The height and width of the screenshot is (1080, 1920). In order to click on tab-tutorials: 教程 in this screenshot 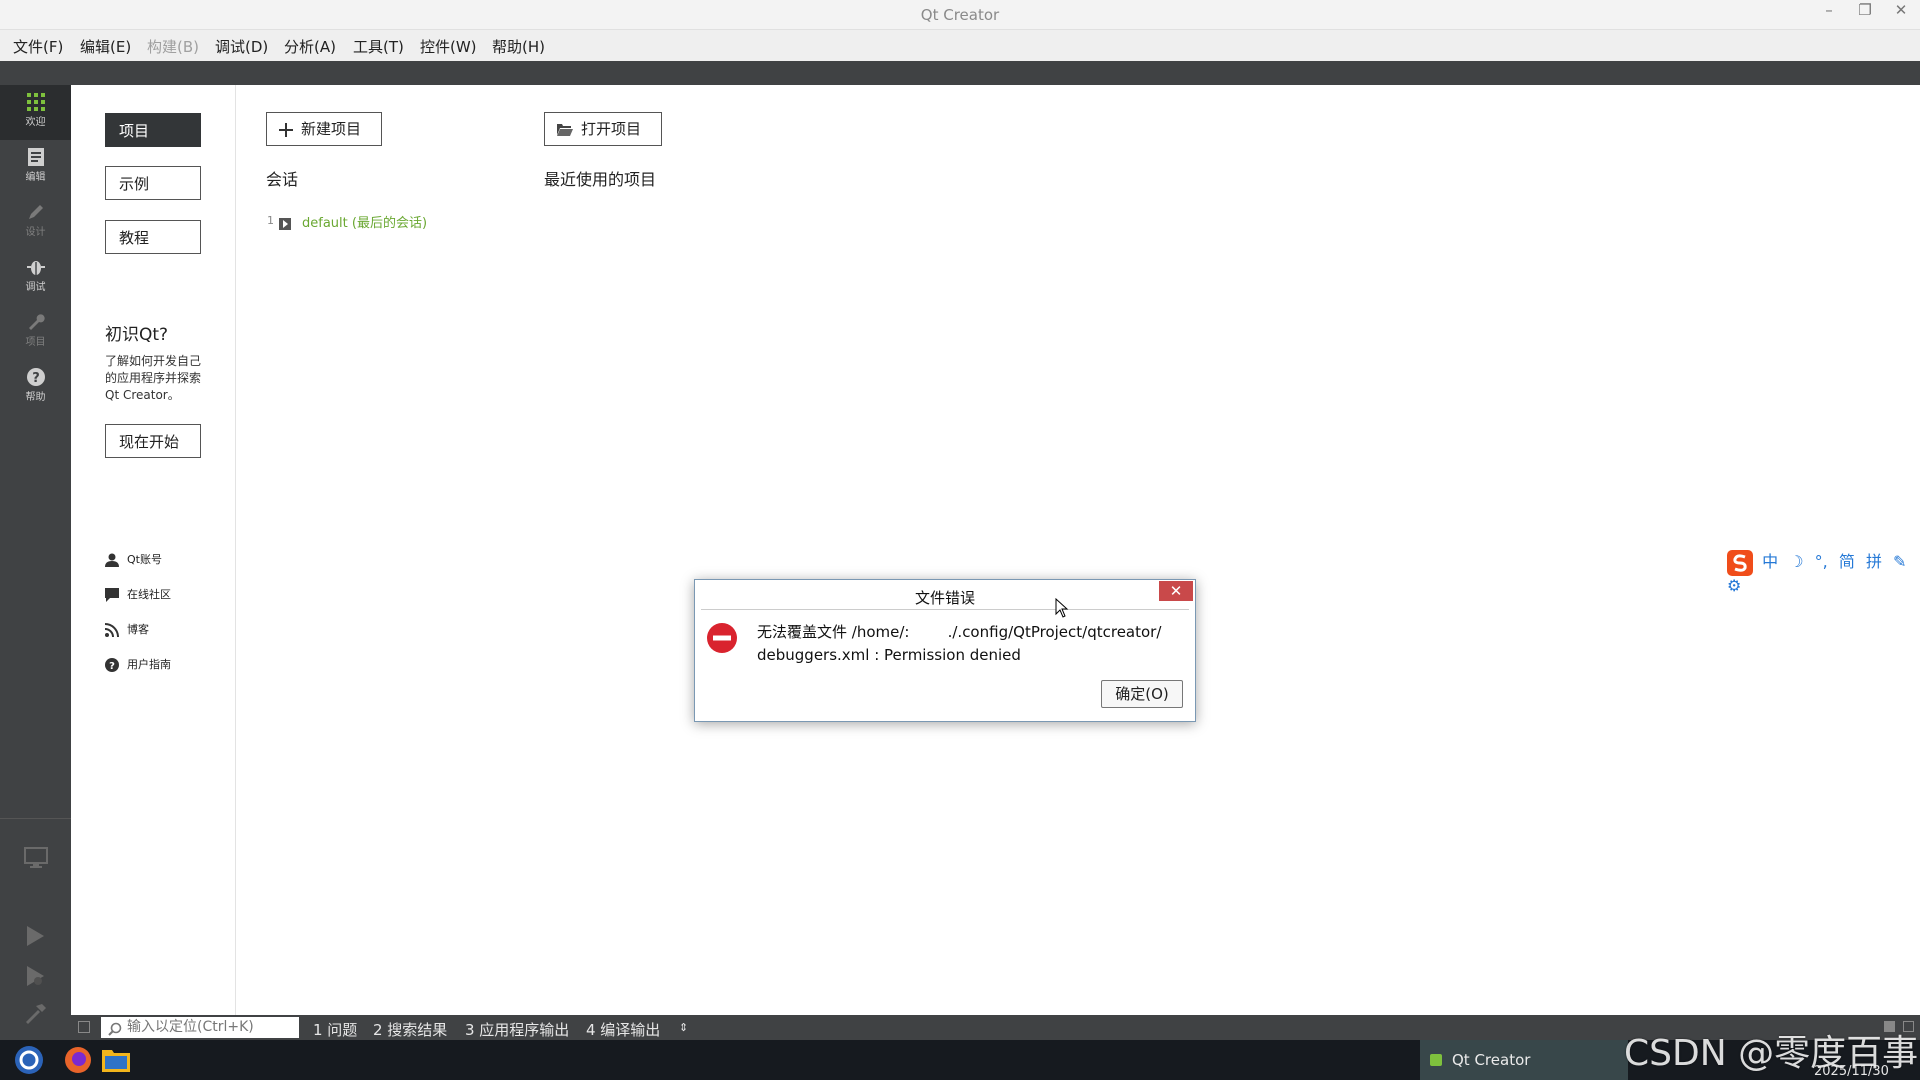, I will do `click(153, 237)`.